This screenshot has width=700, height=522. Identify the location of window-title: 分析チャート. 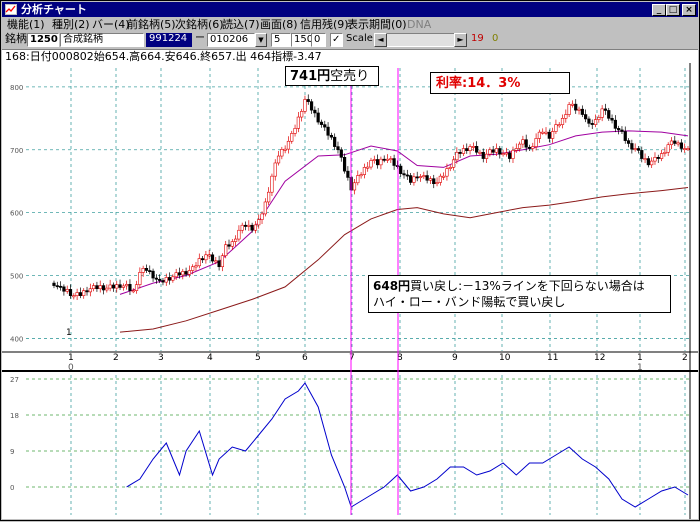
(54, 9).